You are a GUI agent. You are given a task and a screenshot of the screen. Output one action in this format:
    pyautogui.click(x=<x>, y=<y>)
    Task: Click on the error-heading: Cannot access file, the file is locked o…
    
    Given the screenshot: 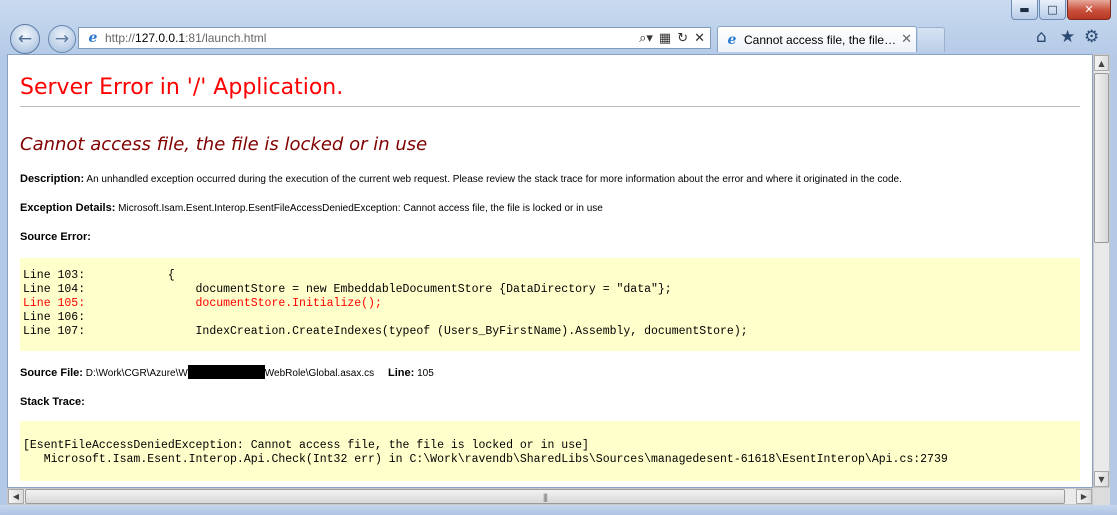 What is the action you would take?
    pyautogui.click(x=224, y=144)
    